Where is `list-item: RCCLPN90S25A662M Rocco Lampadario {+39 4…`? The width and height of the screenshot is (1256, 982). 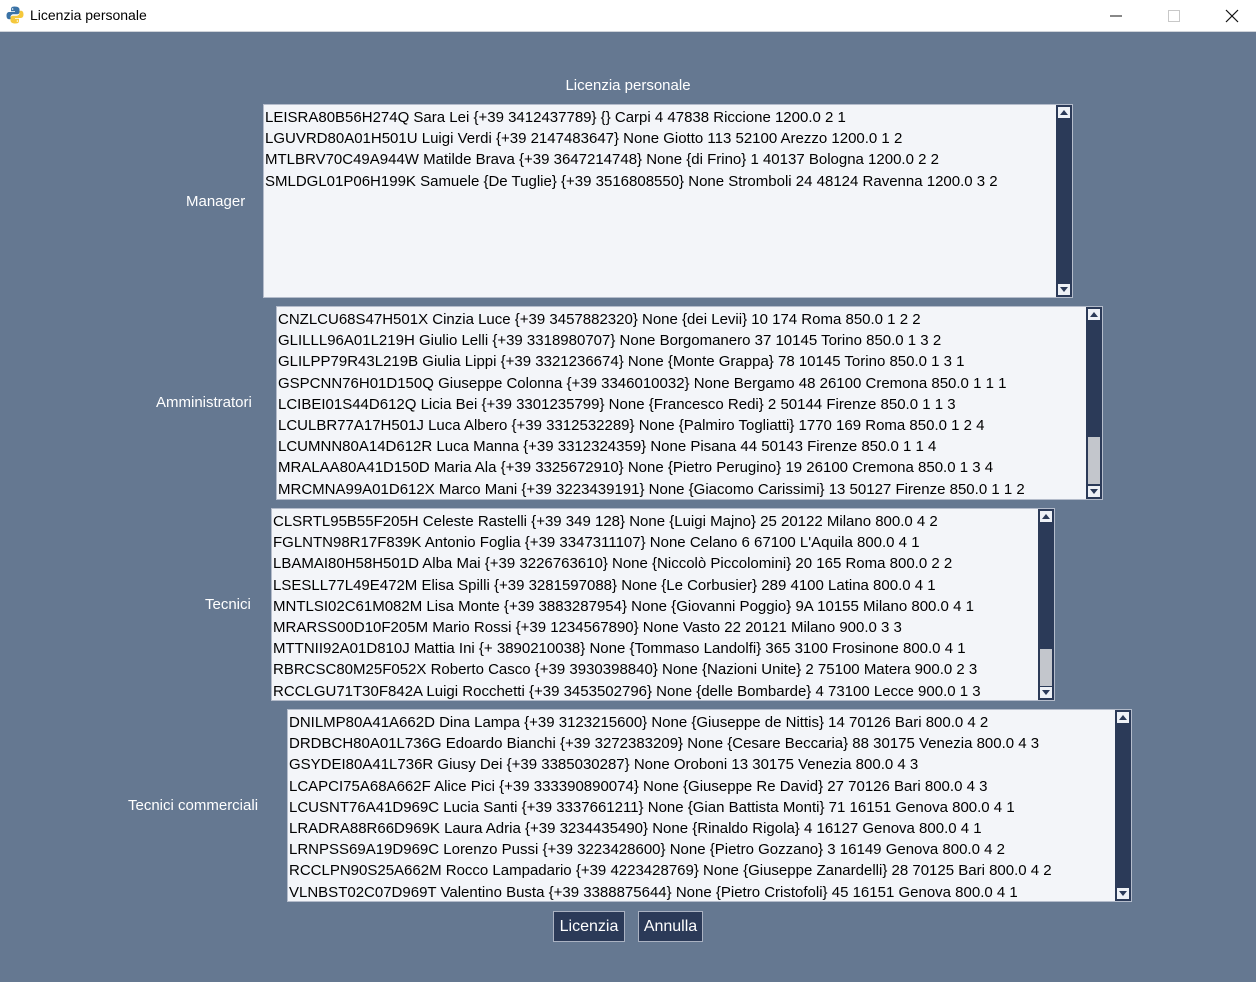
list-item: RCCLPN90S25A662M Rocco Lampadario {+39 4… is located at coordinates (701, 870).